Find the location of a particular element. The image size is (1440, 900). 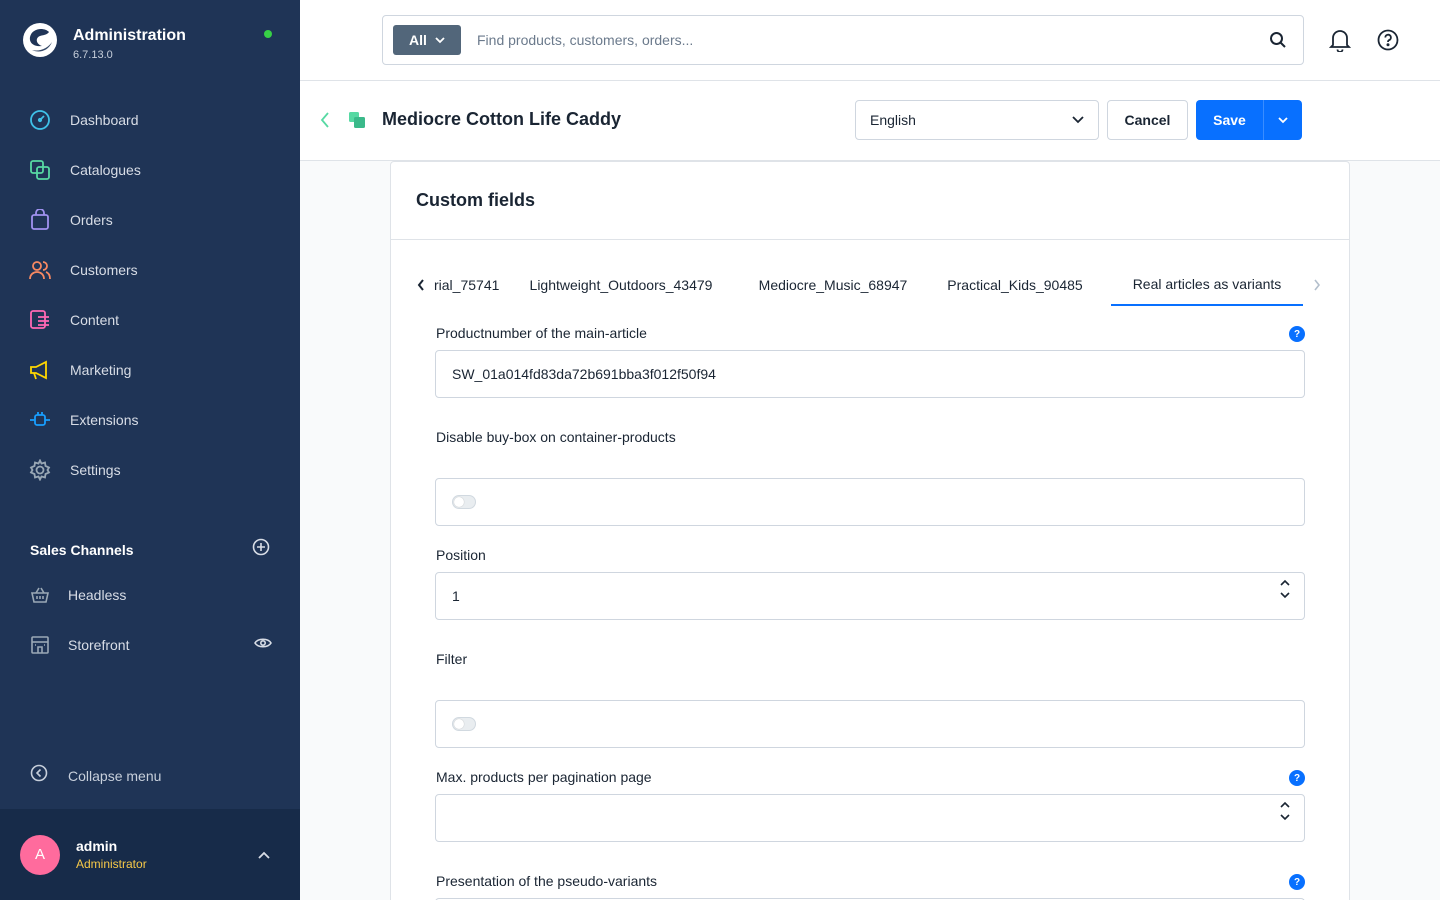

search-icon is located at coordinates (1278, 40).